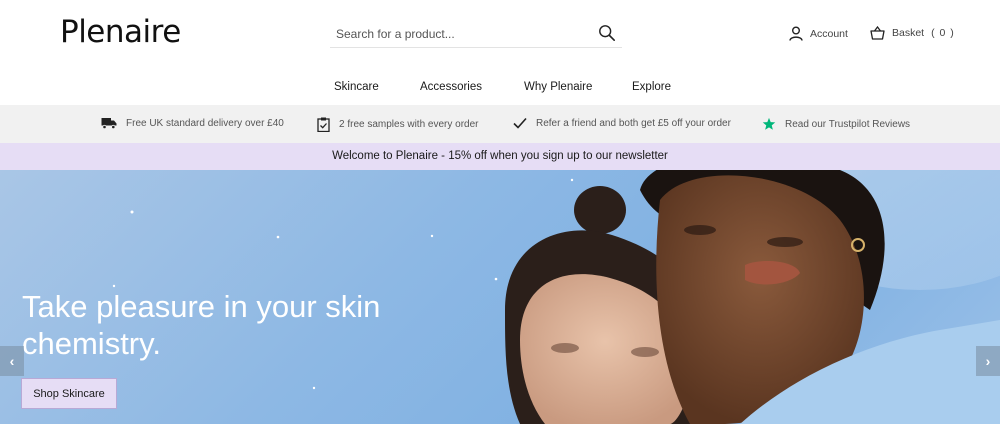  Describe the element at coordinates (201, 325) in the screenshot. I see `hero-heading: Take pleasure in your skin chemistry.` at that location.